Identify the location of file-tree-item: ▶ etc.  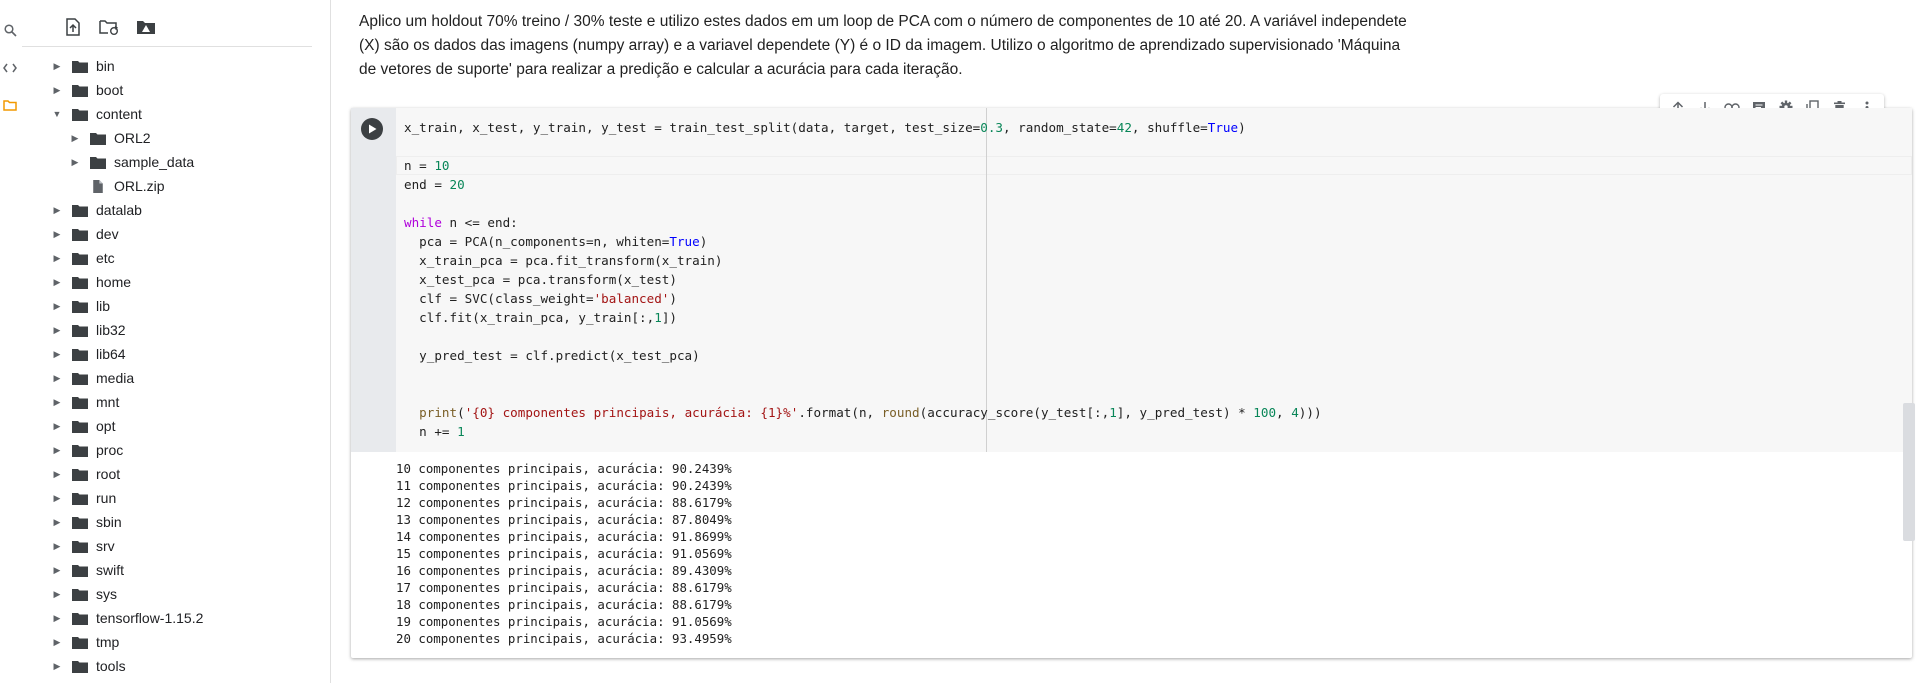
(172, 258).